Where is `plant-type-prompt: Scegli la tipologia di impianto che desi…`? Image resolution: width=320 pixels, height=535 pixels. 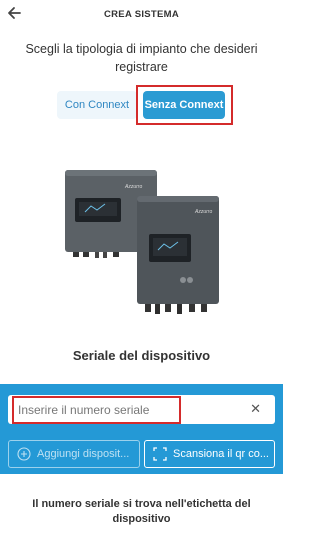 plant-type-prompt: Scegli la tipologia di impianto che desi… is located at coordinates (141, 58).